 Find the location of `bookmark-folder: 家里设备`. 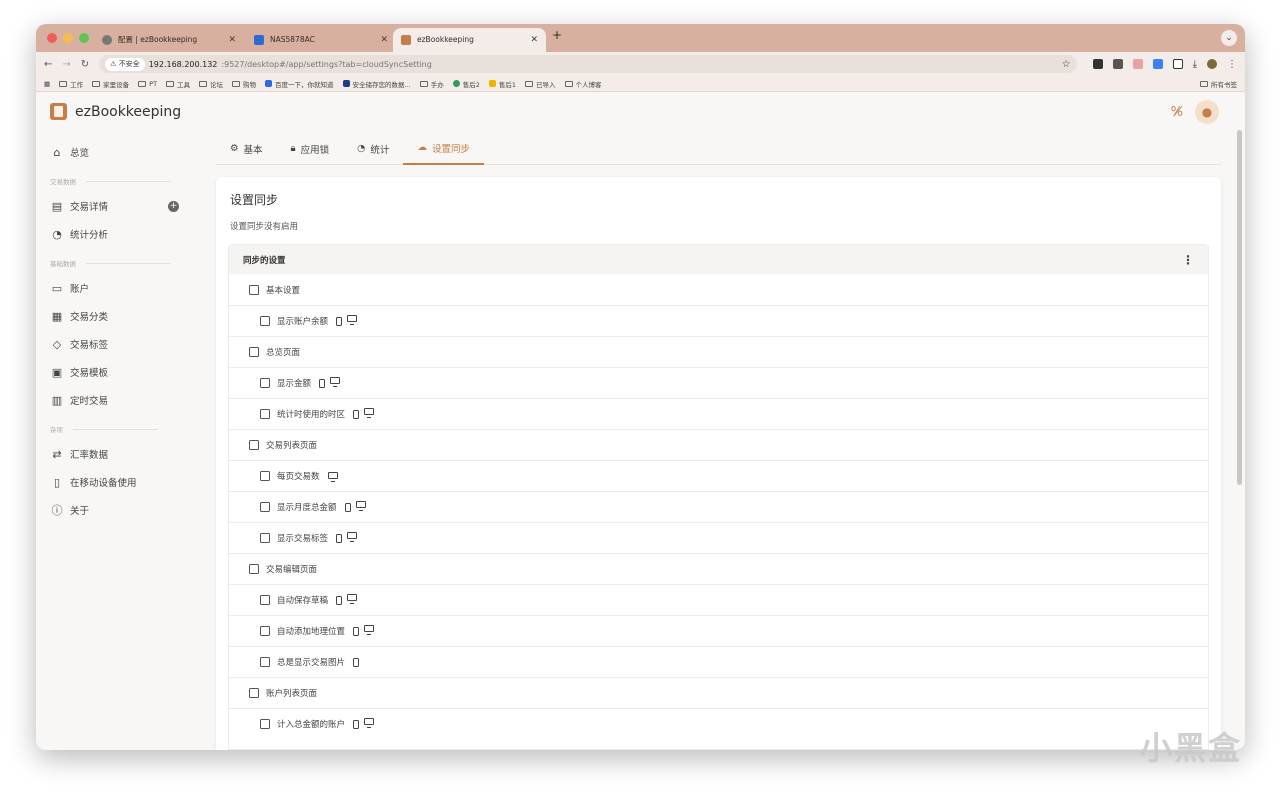

bookmark-folder: 家里设备 is located at coordinates (110, 84).